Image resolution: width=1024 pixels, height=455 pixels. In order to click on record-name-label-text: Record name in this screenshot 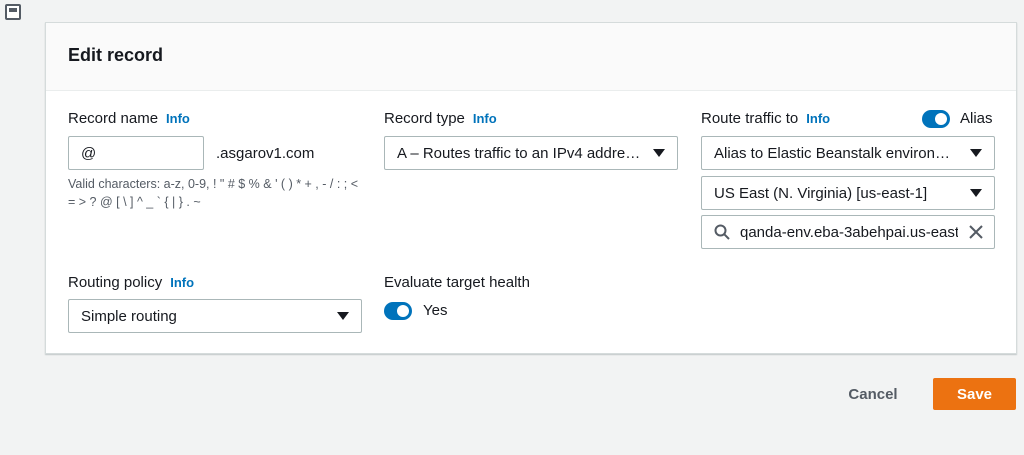, I will do `click(113, 118)`.